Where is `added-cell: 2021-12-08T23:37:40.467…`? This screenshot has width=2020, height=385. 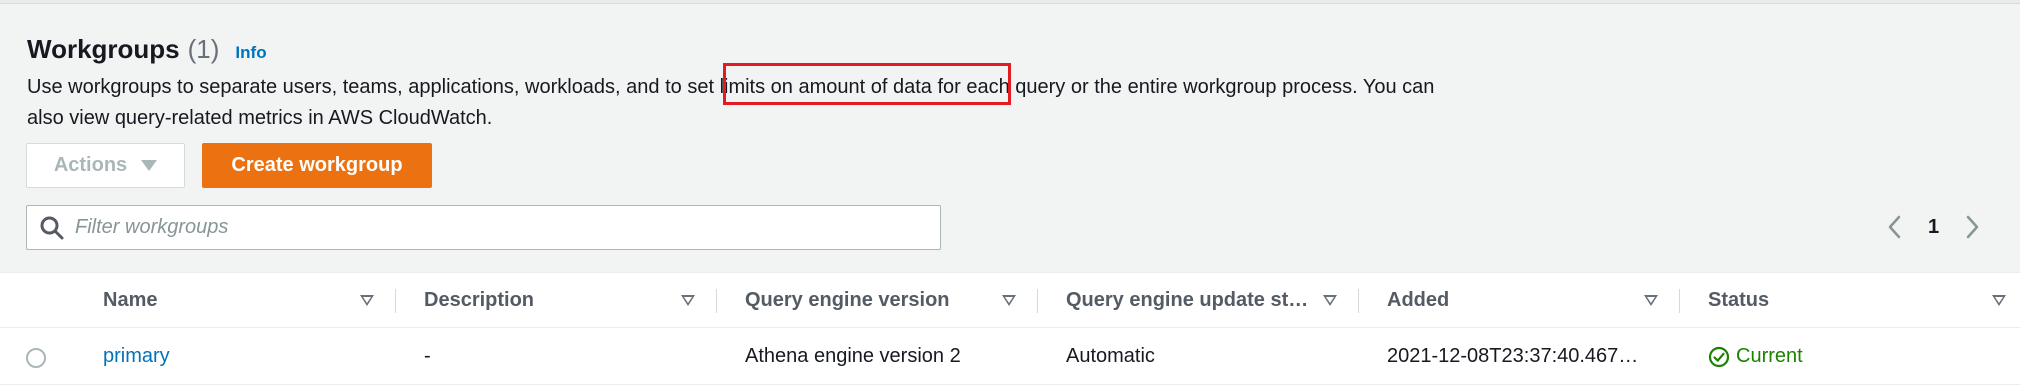
added-cell: 2021-12-08T23:37:40.467… is located at coordinates (1513, 356).